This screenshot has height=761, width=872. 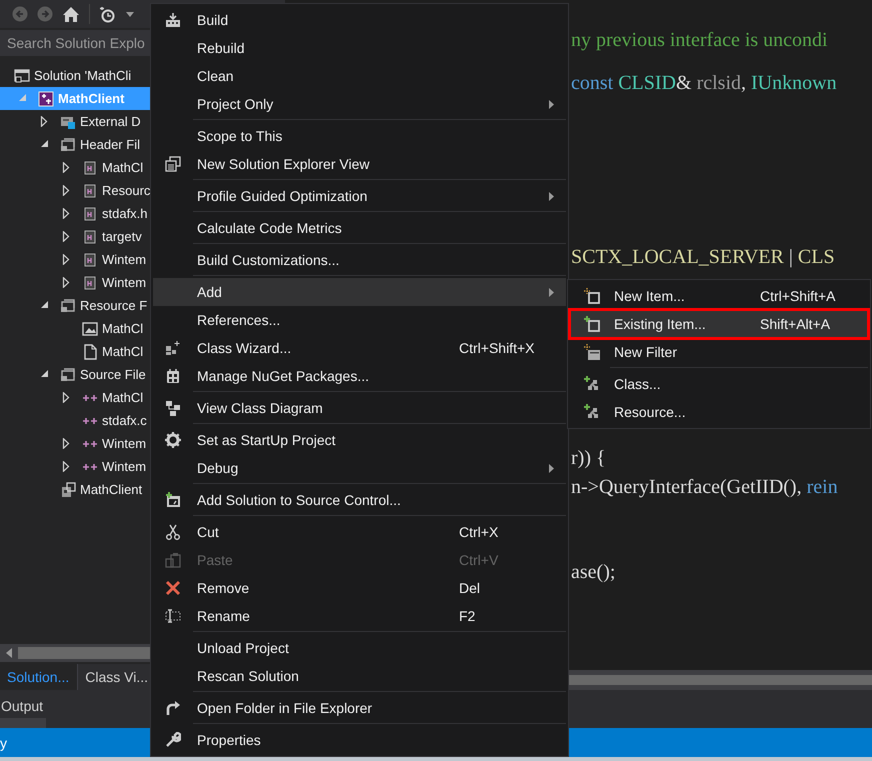 I want to click on project-icon, so click(x=46, y=98).